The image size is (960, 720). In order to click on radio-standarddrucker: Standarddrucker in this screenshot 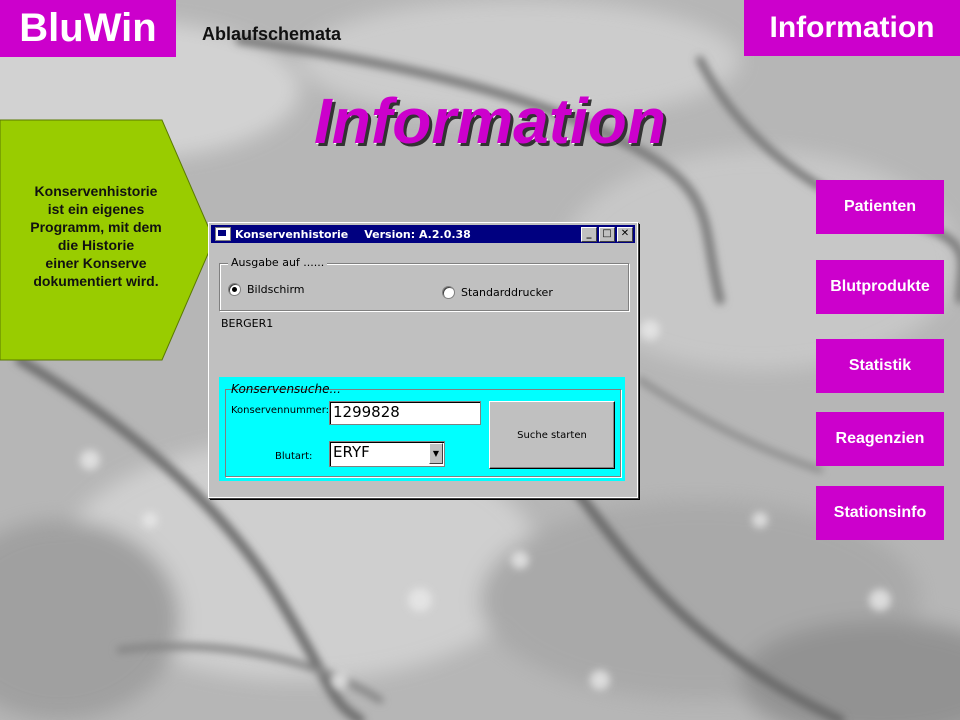, I will do `click(497, 292)`.